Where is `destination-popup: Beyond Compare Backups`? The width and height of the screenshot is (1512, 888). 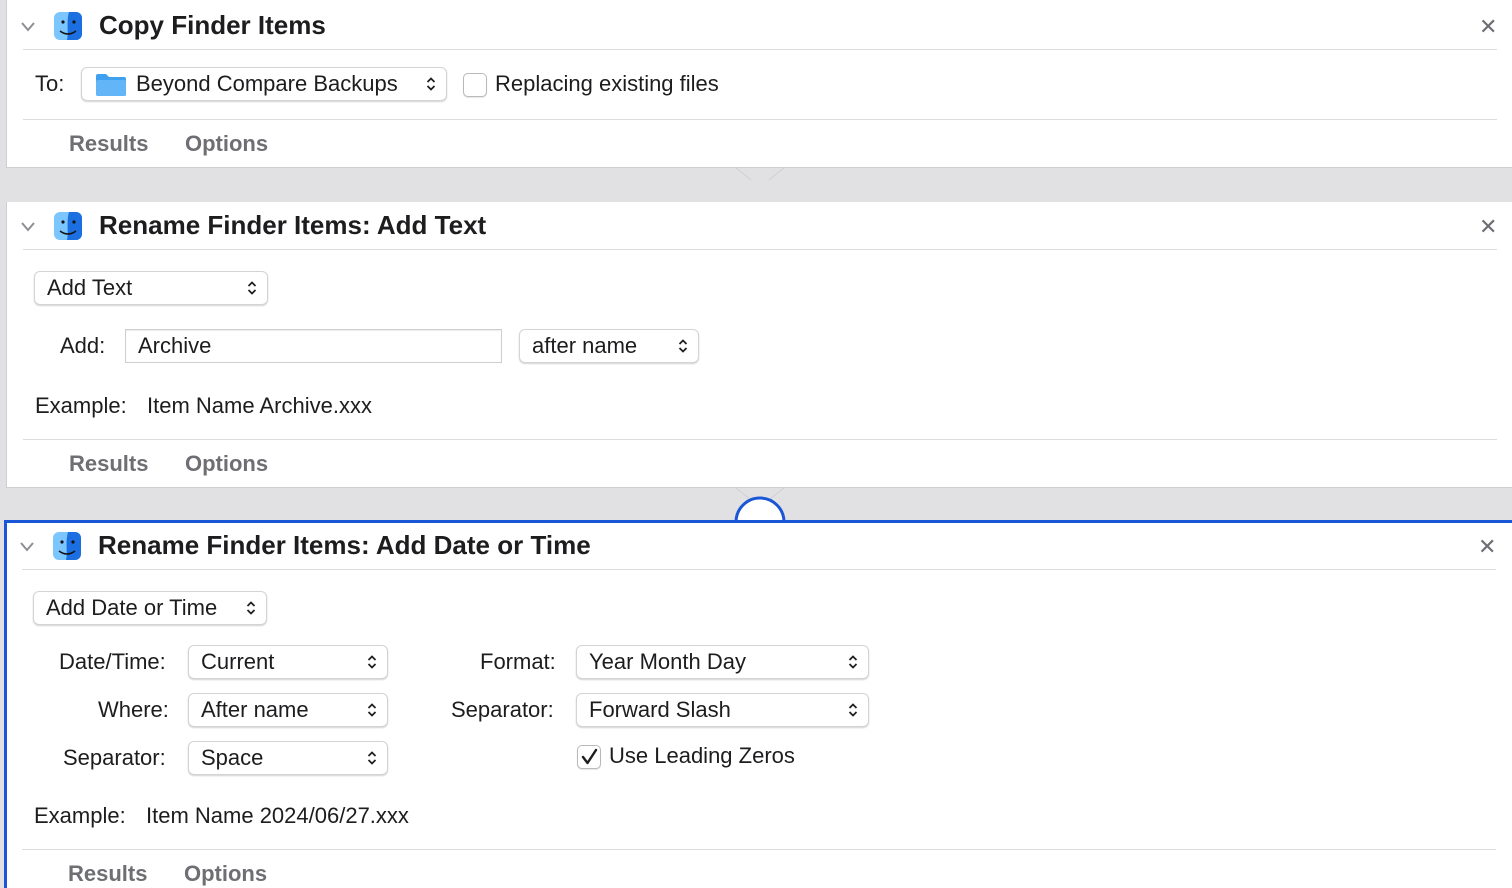
destination-popup: Beyond Compare Backups is located at coordinates (264, 84).